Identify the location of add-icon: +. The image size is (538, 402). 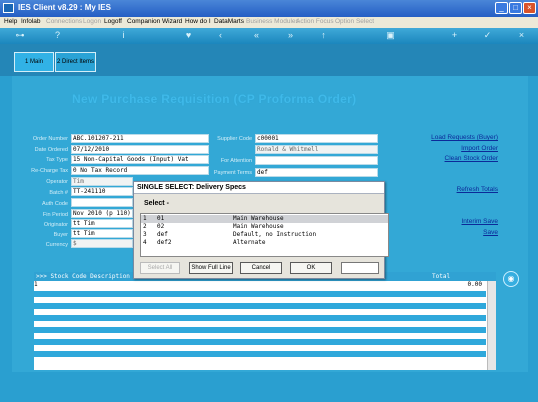
(454, 35).